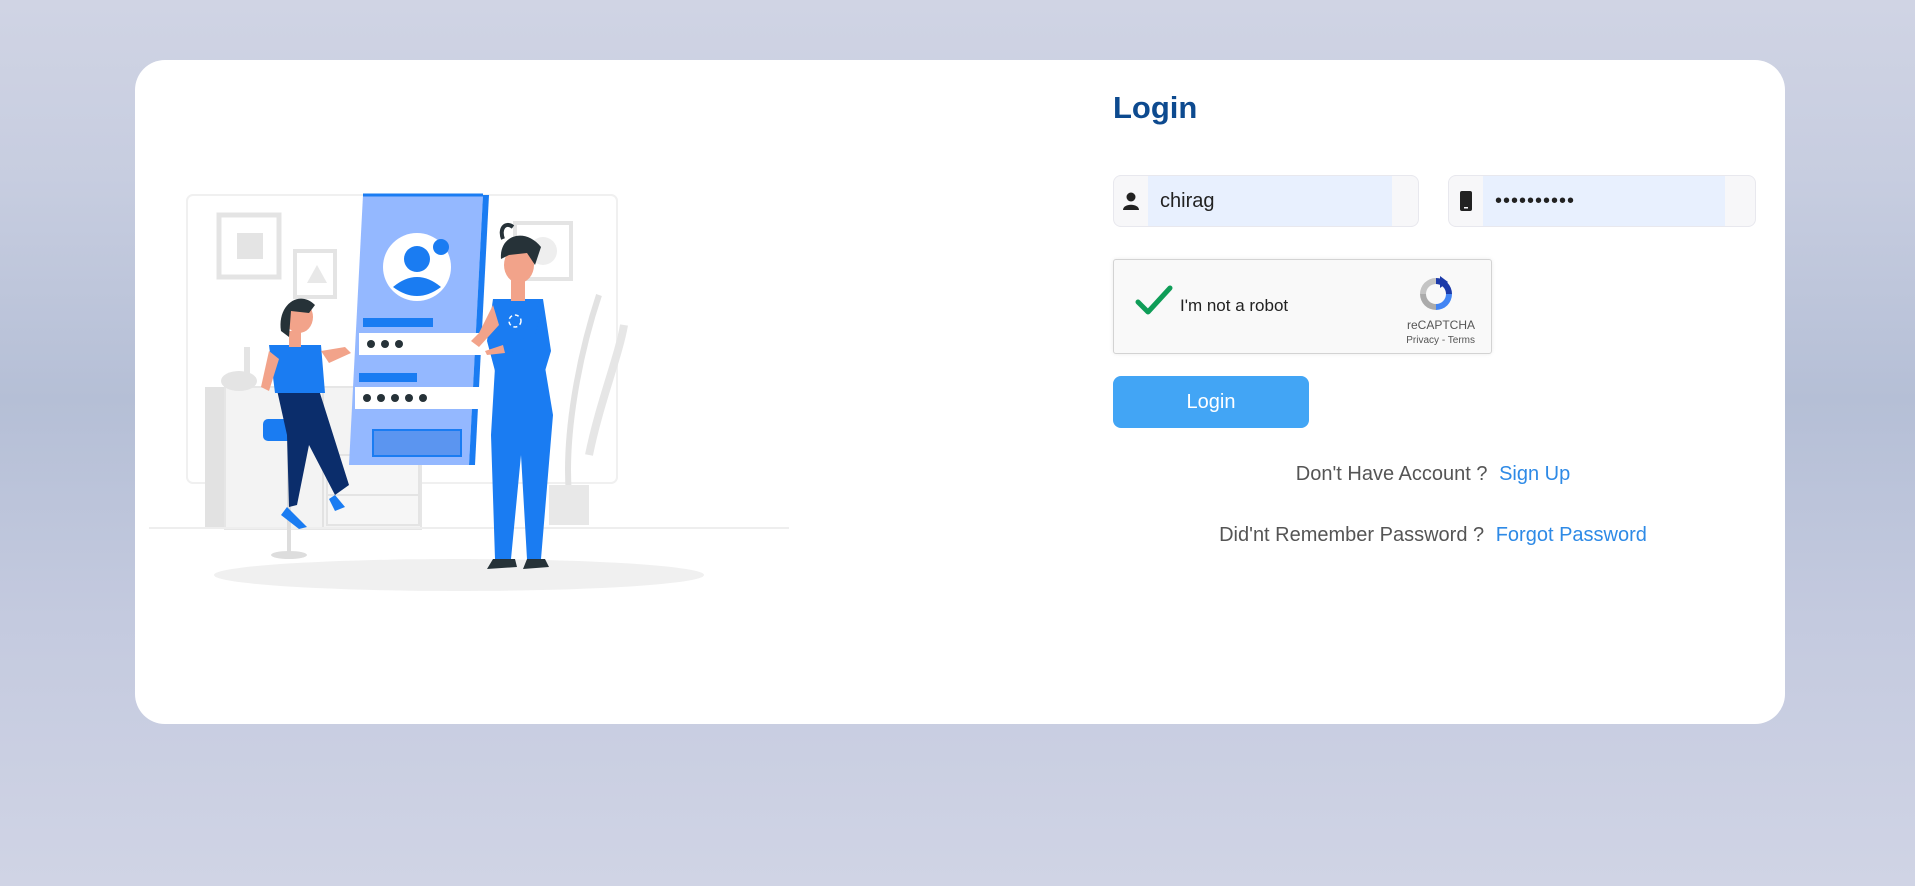  I want to click on signup-row: Don't Have Account ? Sign Up, so click(1433, 474).